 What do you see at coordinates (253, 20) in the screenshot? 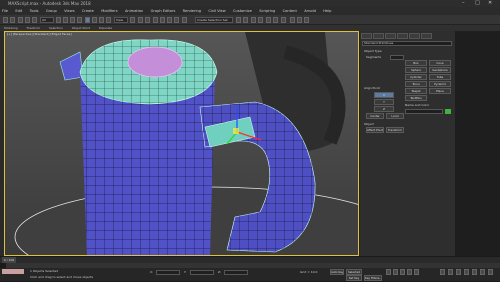
I see `layer-explorer-icon` at bounding box center [253, 20].